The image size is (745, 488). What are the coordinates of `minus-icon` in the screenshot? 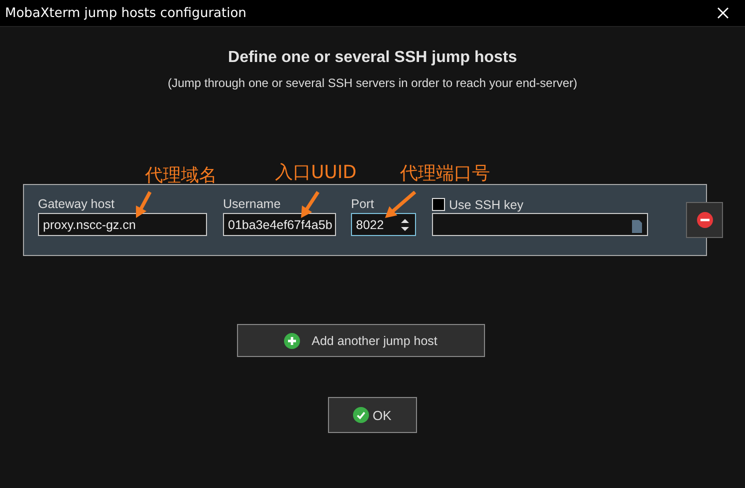 It's located at (704, 220).